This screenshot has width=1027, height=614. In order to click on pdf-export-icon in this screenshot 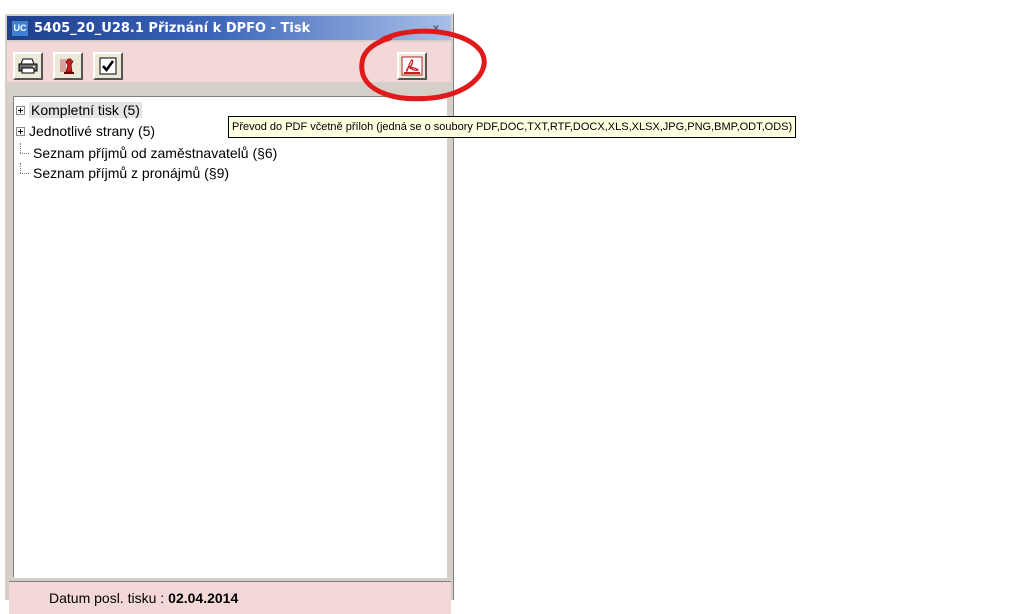, I will do `click(412, 66)`.